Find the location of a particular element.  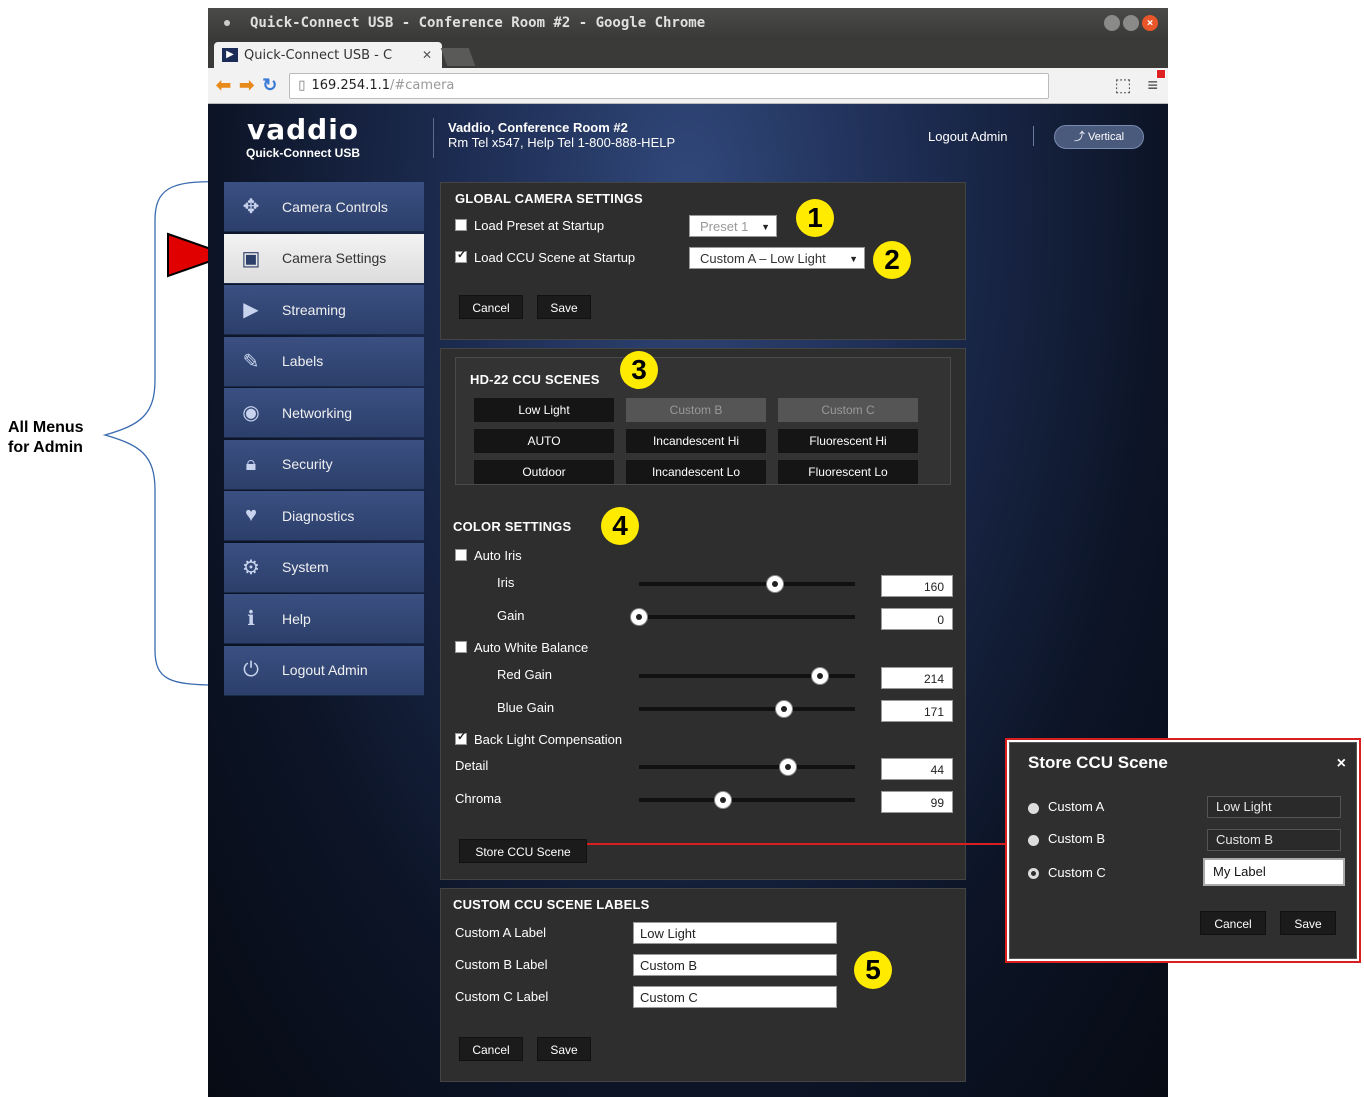

minimize-icon is located at coordinates (1112, 23).